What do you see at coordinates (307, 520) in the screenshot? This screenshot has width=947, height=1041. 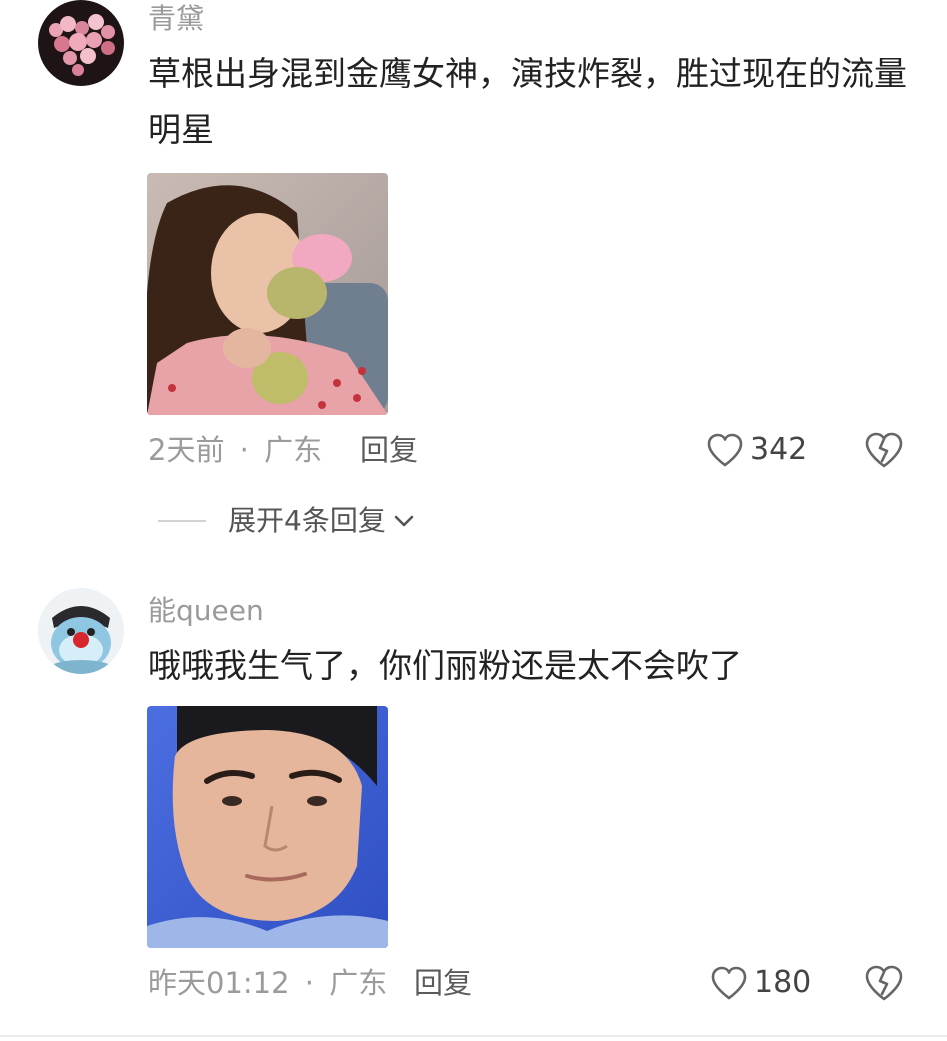 I see `expand-replies-label: 展开4条回复` at bounding box center [307, 520].